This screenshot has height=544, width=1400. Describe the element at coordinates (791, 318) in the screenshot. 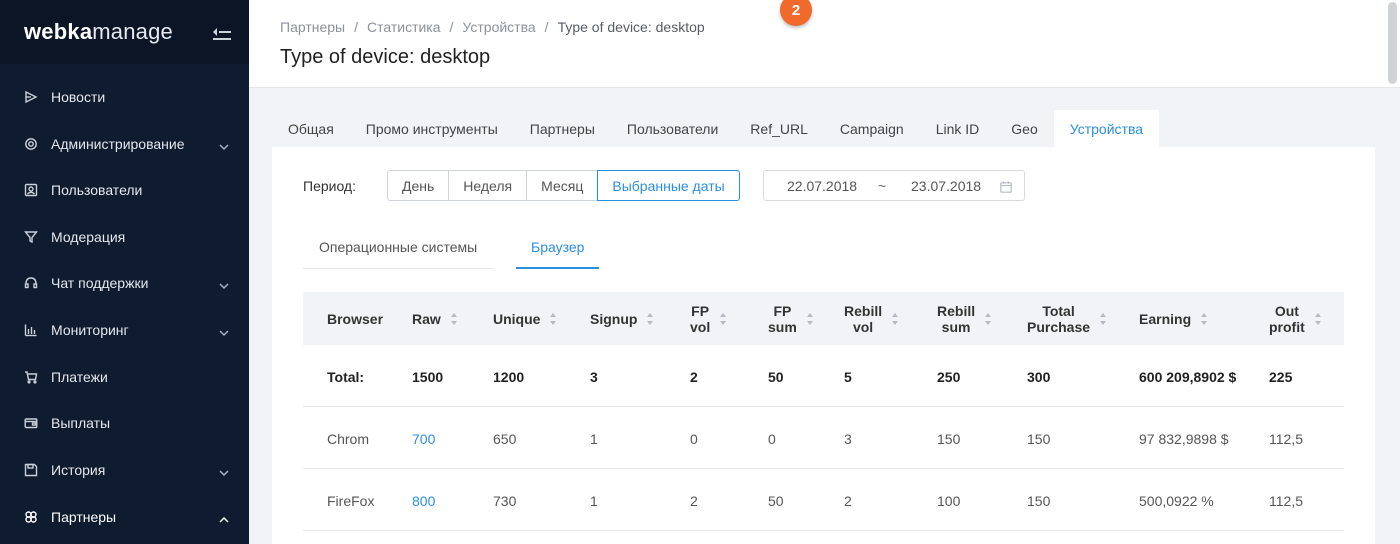

I see `column-header-5: FP sum` at that location.